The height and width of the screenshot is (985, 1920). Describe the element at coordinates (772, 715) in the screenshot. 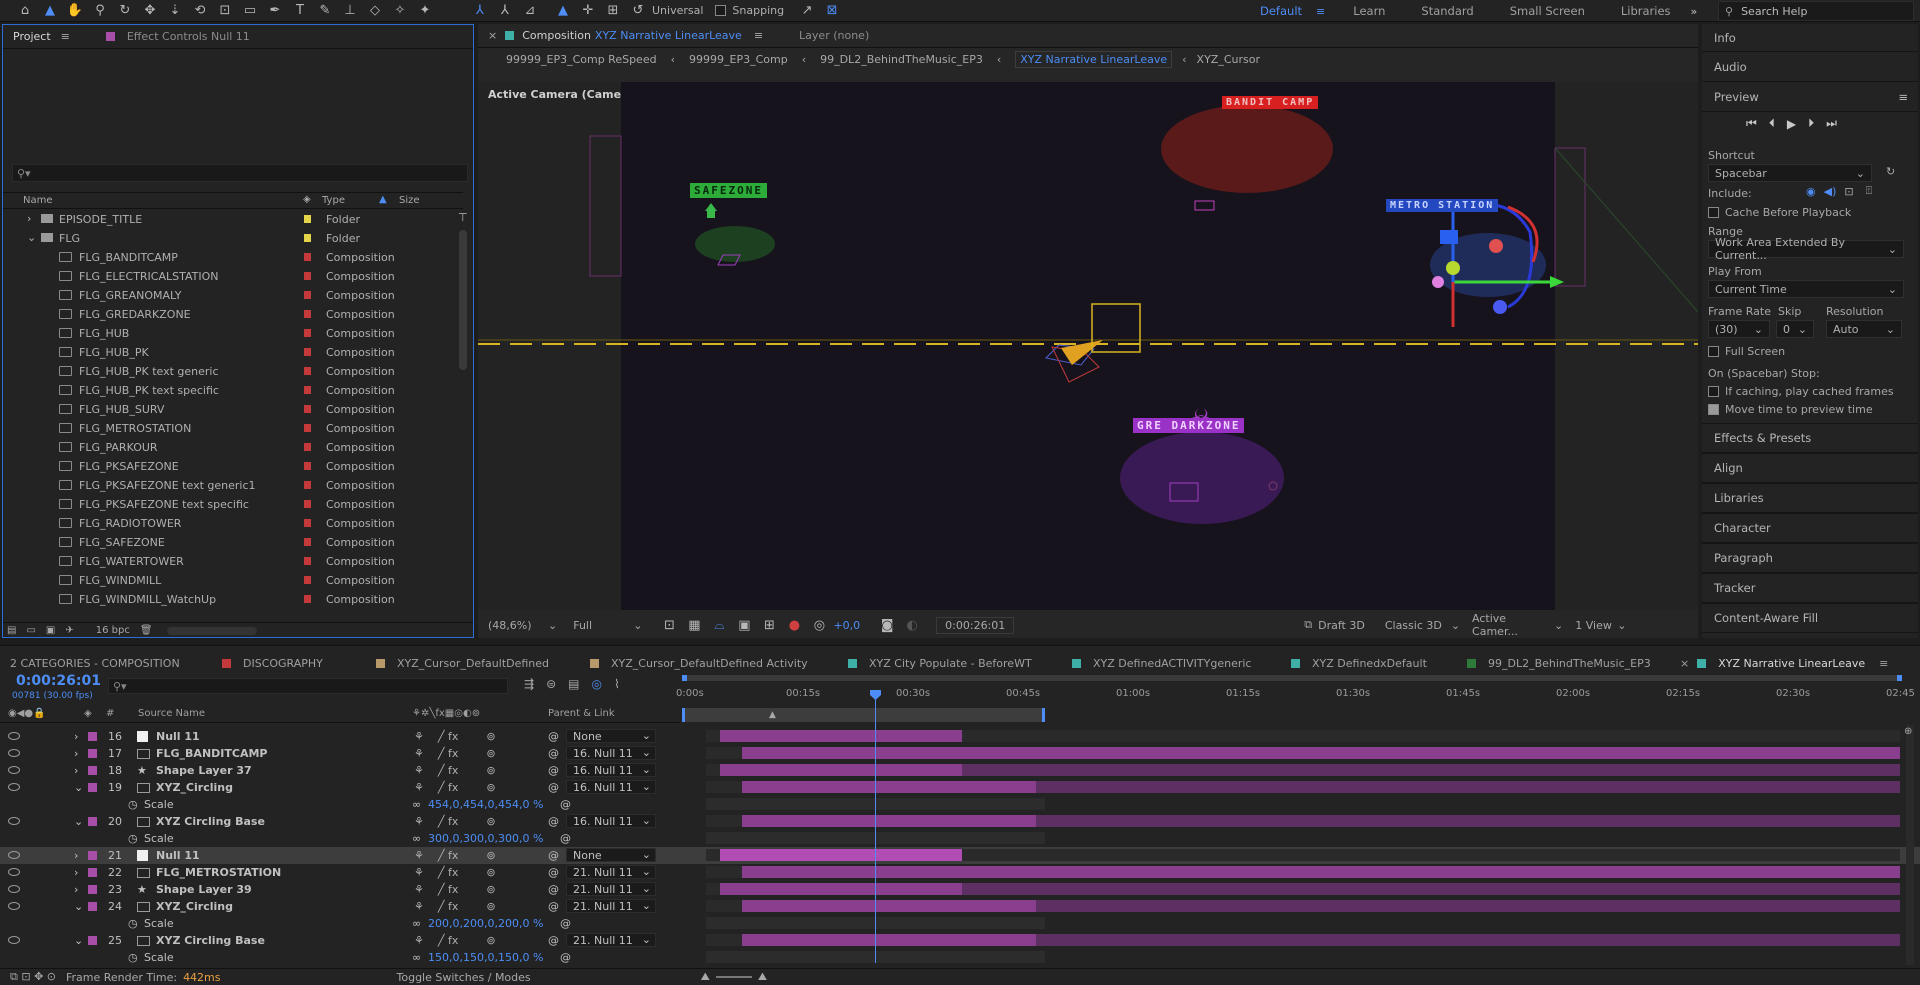

I see `marker-icon: ▲` at that location.